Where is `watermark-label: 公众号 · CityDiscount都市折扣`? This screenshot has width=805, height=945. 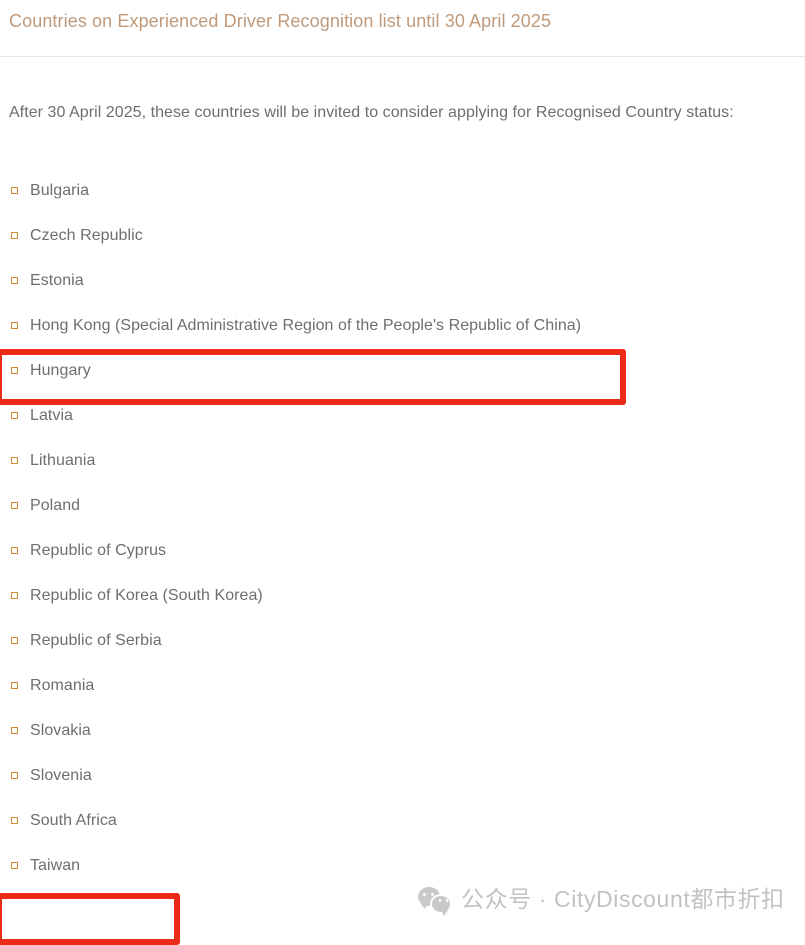
watermark-label: 公众号 · CityDiscount都市折扣 is located at coordinates (623, 899).